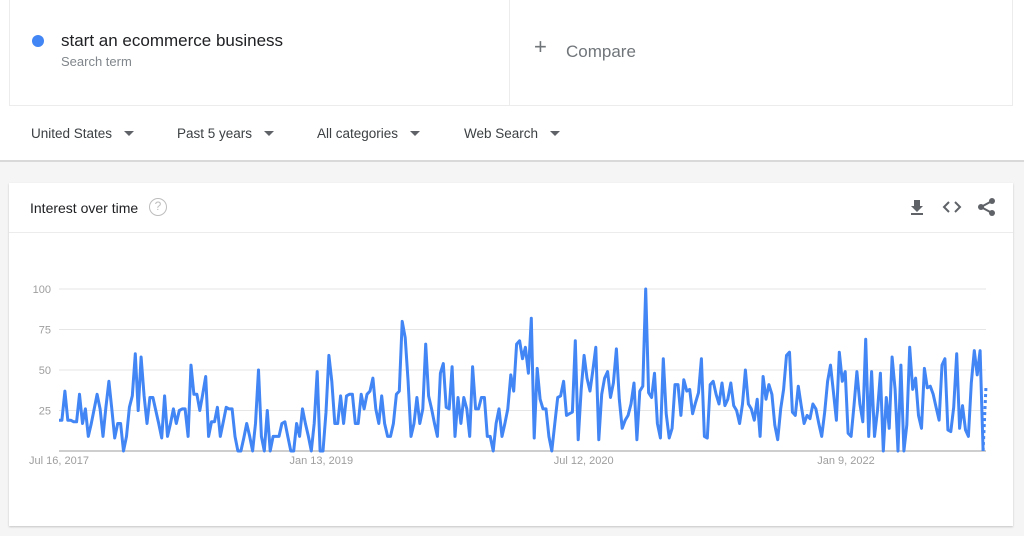 The width and height of the screenshot is (1024, 536). Describe the element at coordinates (259, 53) in the screenshot. I see `search-term-card: start an ecommerce business Search term` at that location.